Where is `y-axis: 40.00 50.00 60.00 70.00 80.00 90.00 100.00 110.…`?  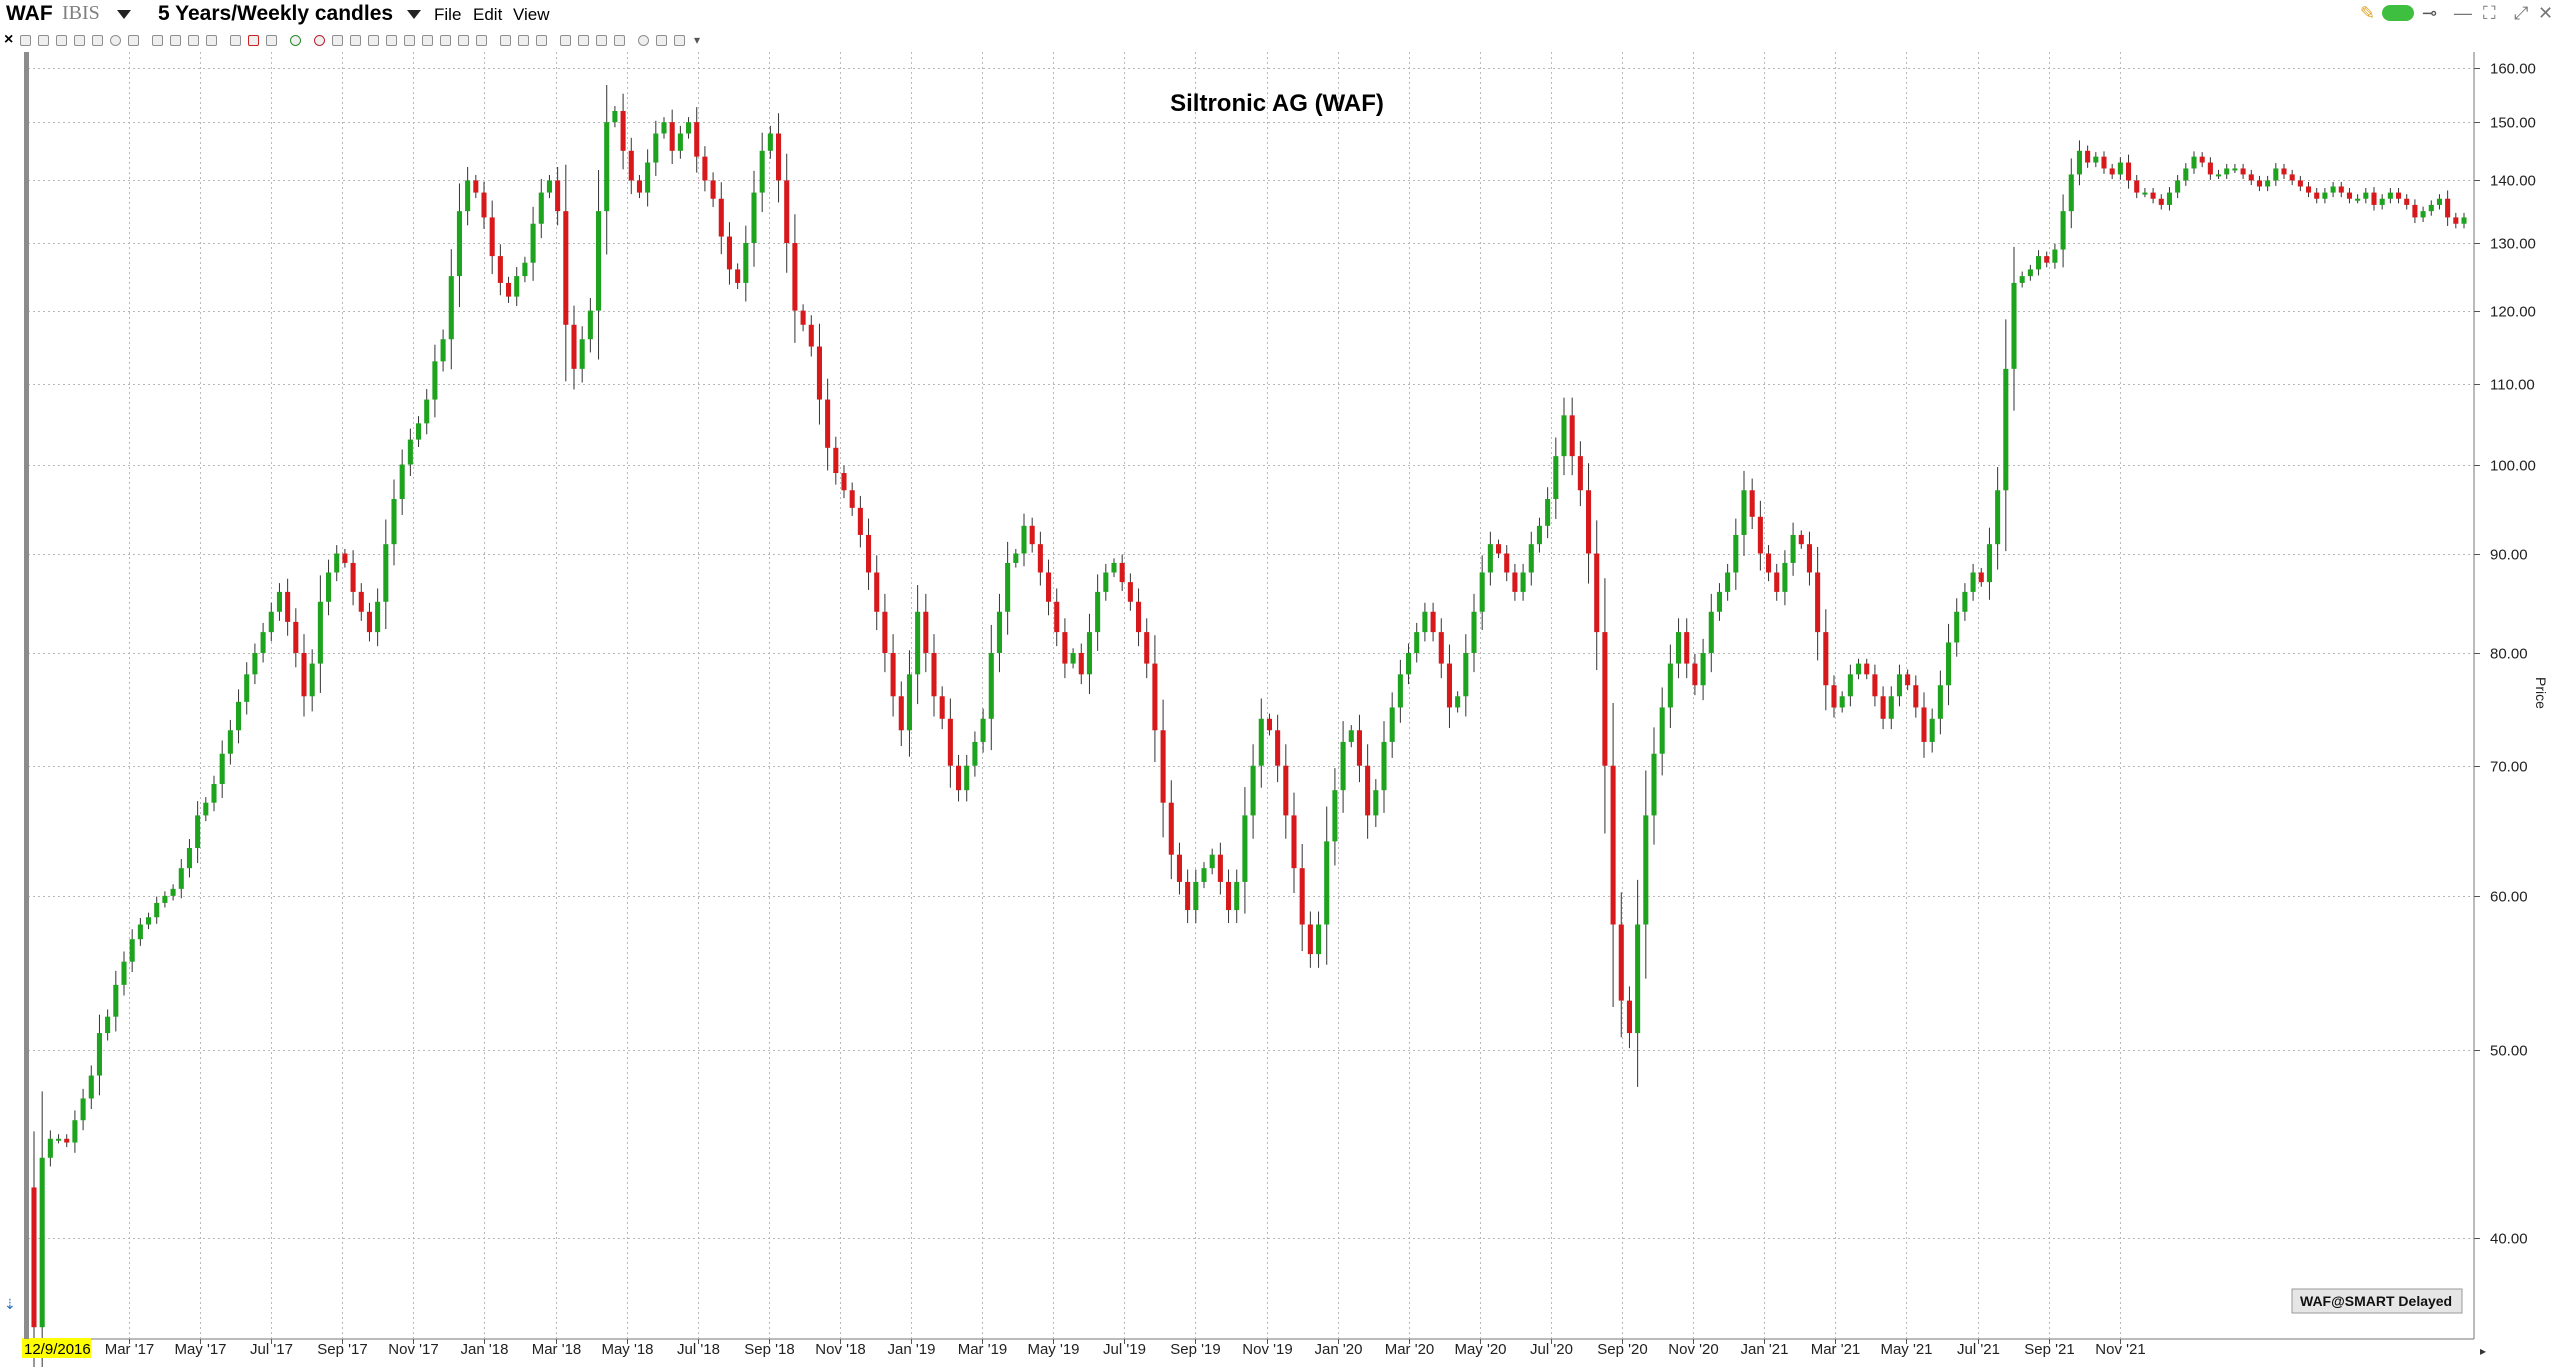
y-axis: 40.00 50.00 60.00 70.00 80.00 90.00 100.00 110.… is located at coordinates (2505, 654).